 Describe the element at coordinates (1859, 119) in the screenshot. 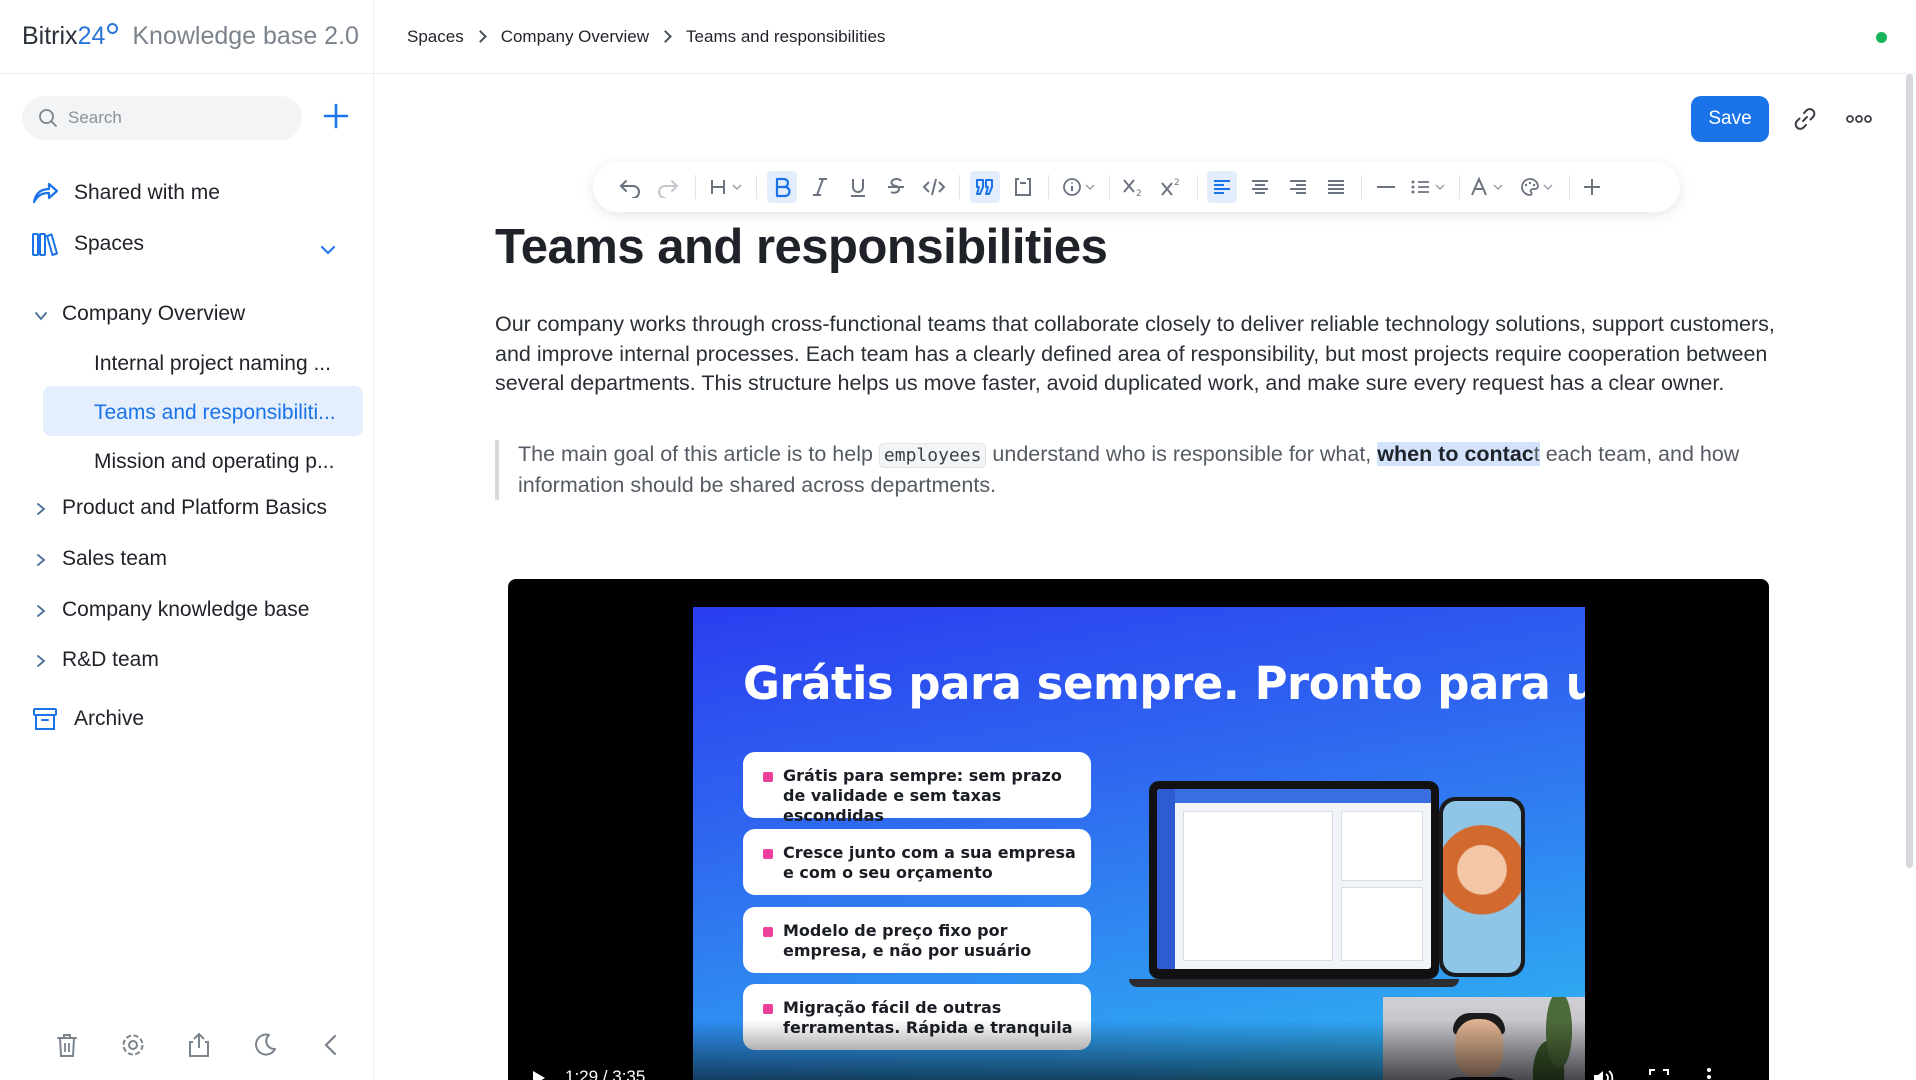

I see `more-options-icon` at that location.